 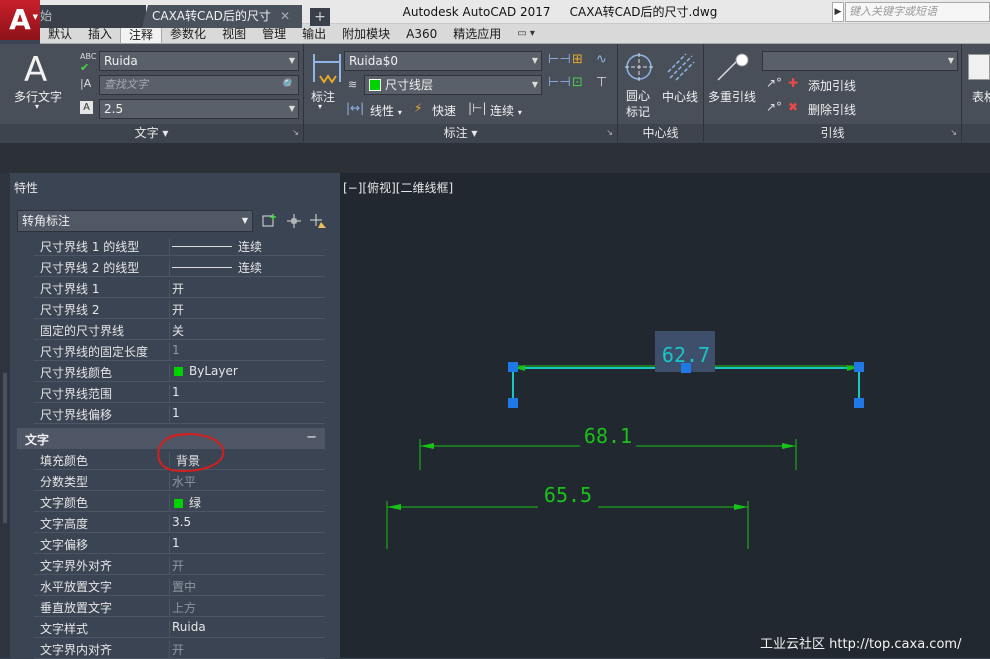 What do you see at coordinates (327, 68) in the screenshot?
I see `dimension-icon` at bounding box center [327, 68].